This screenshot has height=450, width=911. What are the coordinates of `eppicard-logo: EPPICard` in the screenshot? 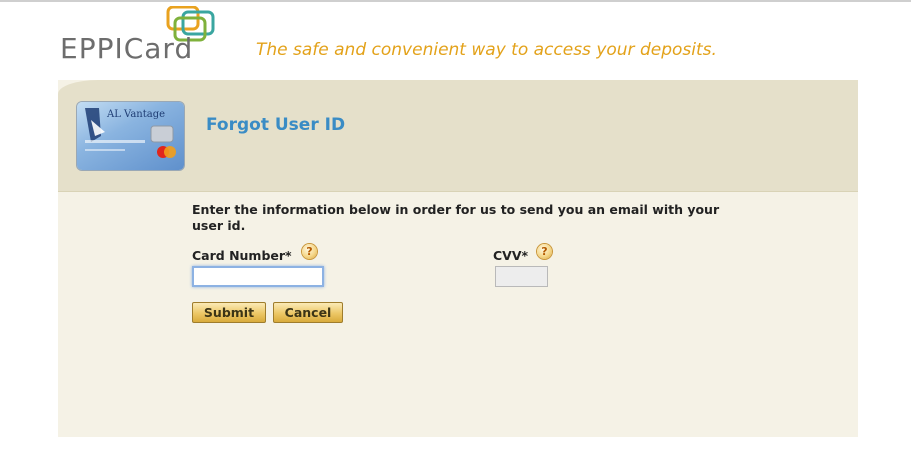 It's located at (150, 36).